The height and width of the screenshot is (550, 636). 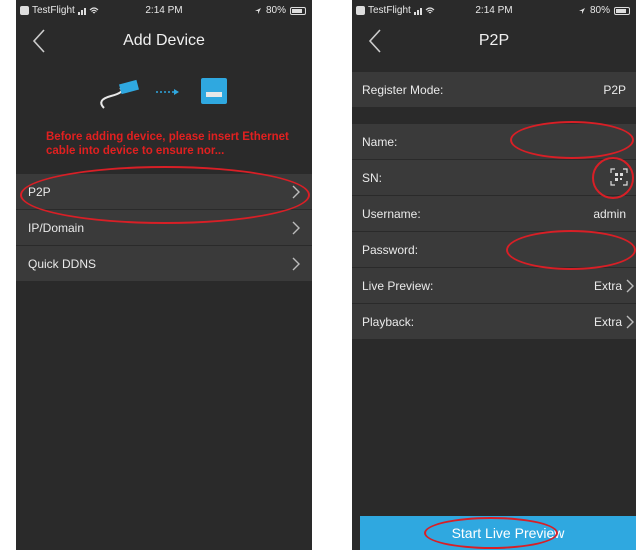 I want to click on nav-bar: Add Device, so click(x=164, y=42).